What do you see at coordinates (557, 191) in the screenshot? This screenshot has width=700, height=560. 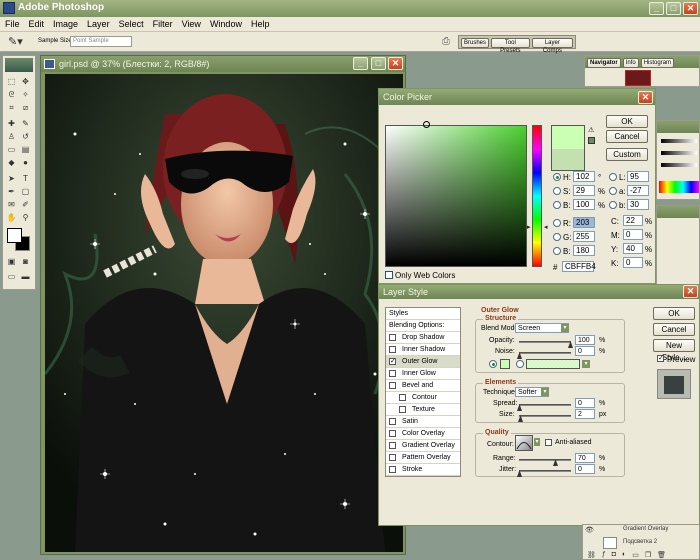 I see `radio-s` at bounding box center [557, 191].